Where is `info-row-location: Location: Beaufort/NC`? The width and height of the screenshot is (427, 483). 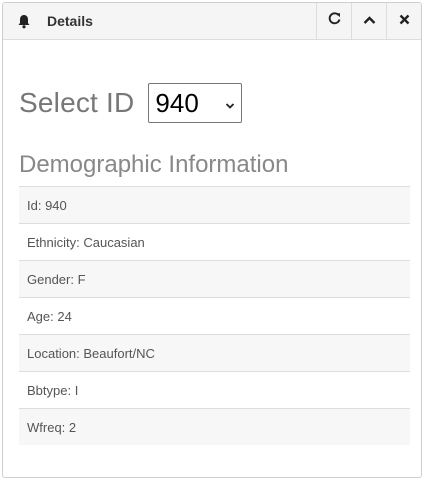
info-row-location: Location: Beaufort/NC is located at coordinates (214, 352).